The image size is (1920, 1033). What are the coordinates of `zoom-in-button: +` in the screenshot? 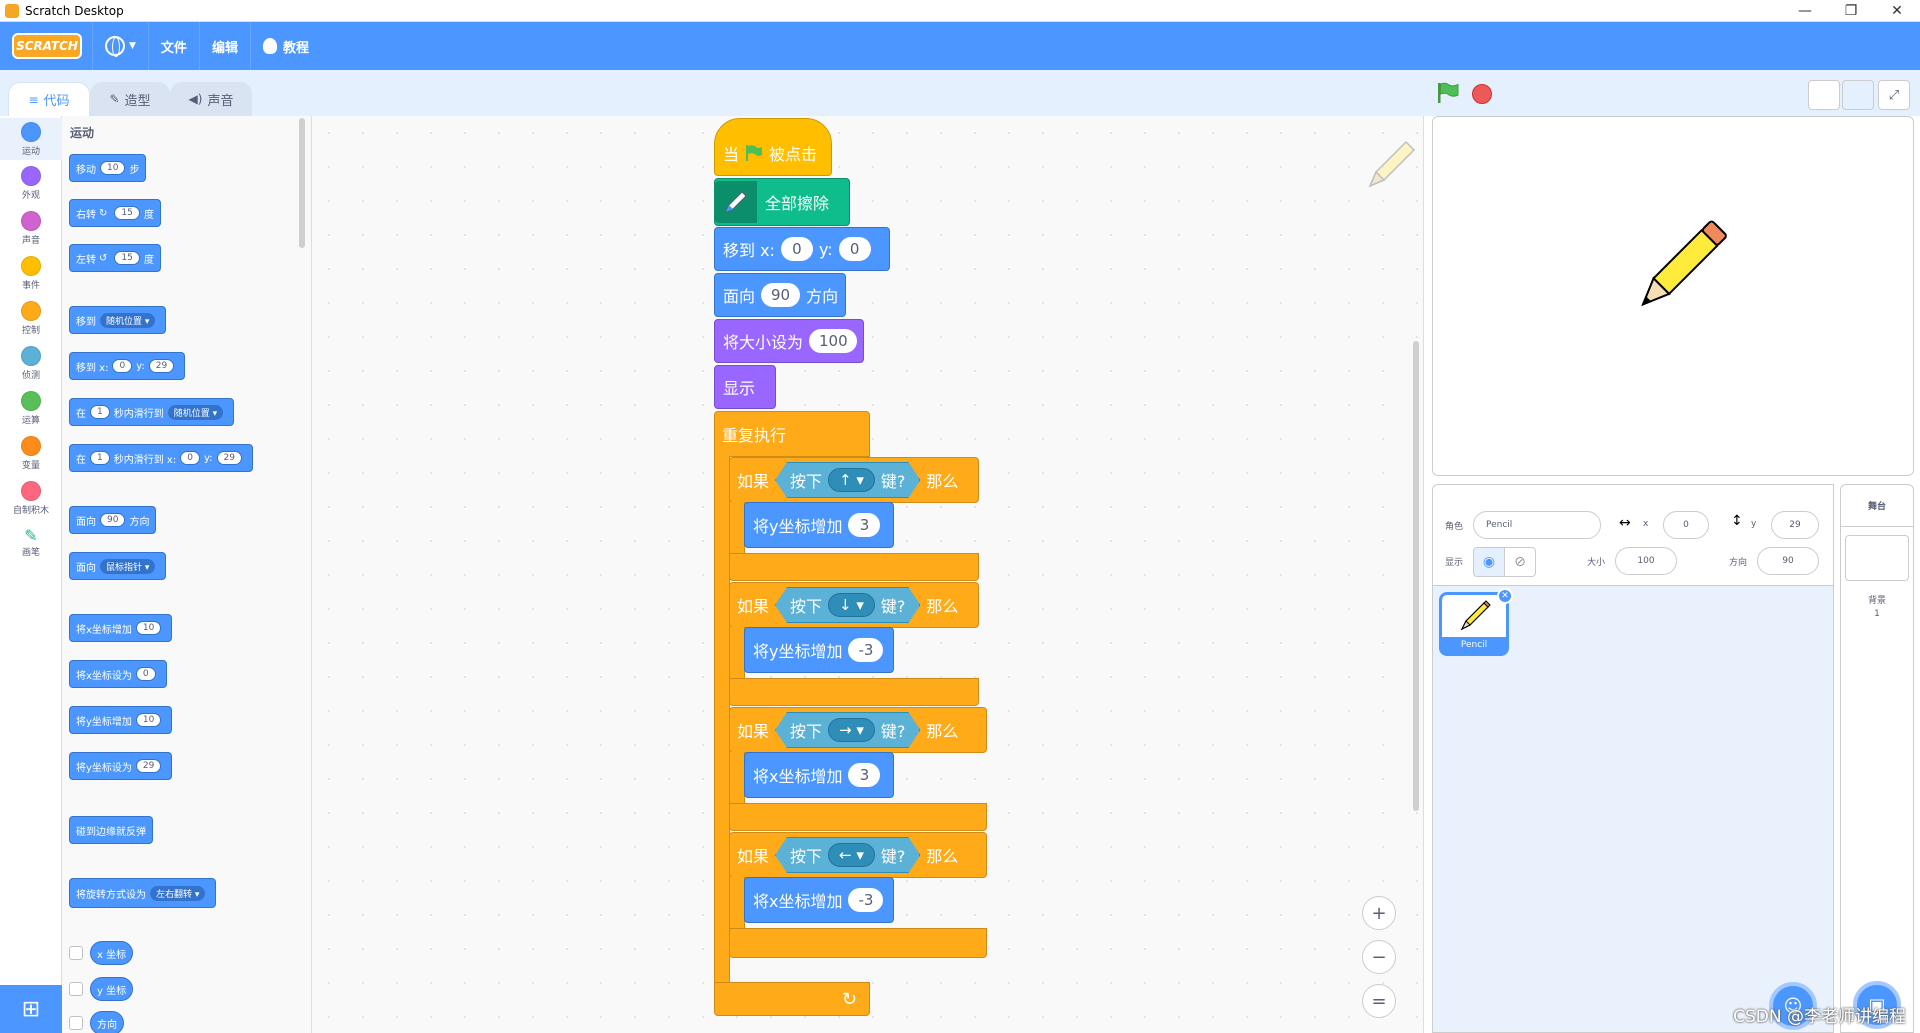 It's located at (1379, 913).